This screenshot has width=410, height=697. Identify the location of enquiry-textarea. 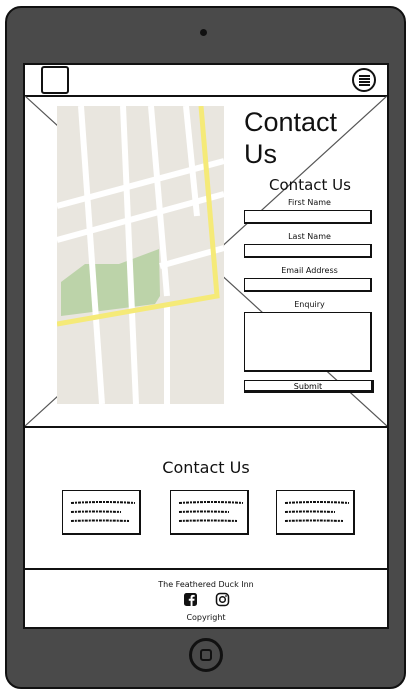
(308, 342).